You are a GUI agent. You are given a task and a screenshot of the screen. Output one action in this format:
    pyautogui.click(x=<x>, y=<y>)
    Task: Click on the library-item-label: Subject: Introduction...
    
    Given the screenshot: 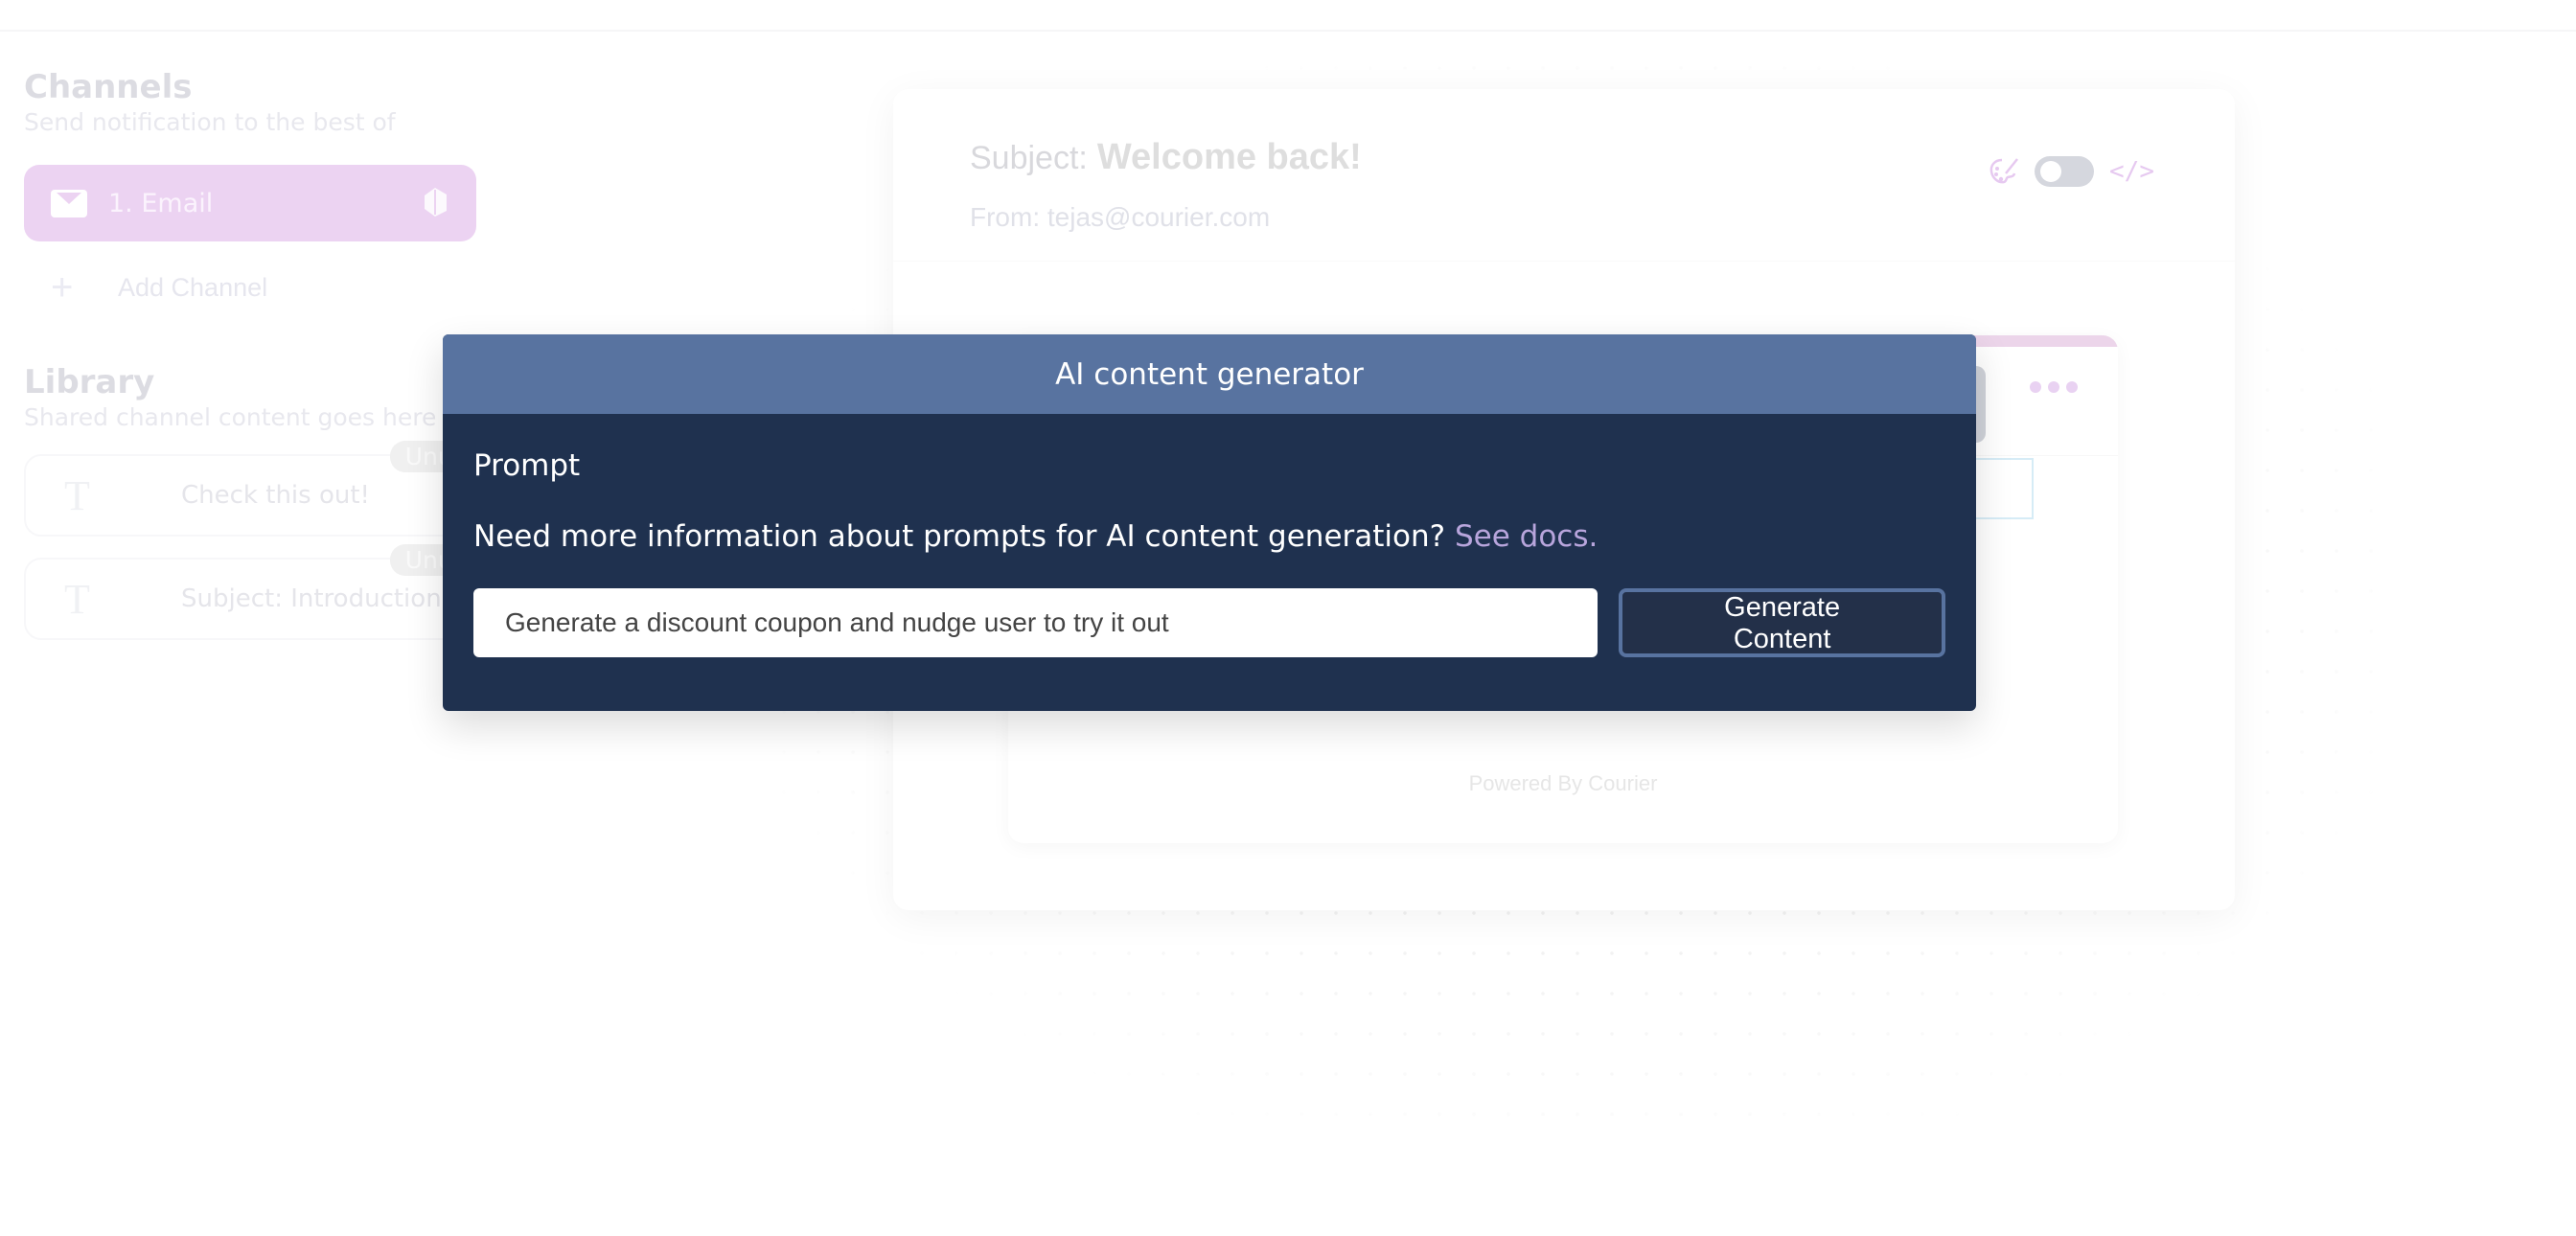 What is the action you would take?
    pyautogui.click(x=323, y=598)
    